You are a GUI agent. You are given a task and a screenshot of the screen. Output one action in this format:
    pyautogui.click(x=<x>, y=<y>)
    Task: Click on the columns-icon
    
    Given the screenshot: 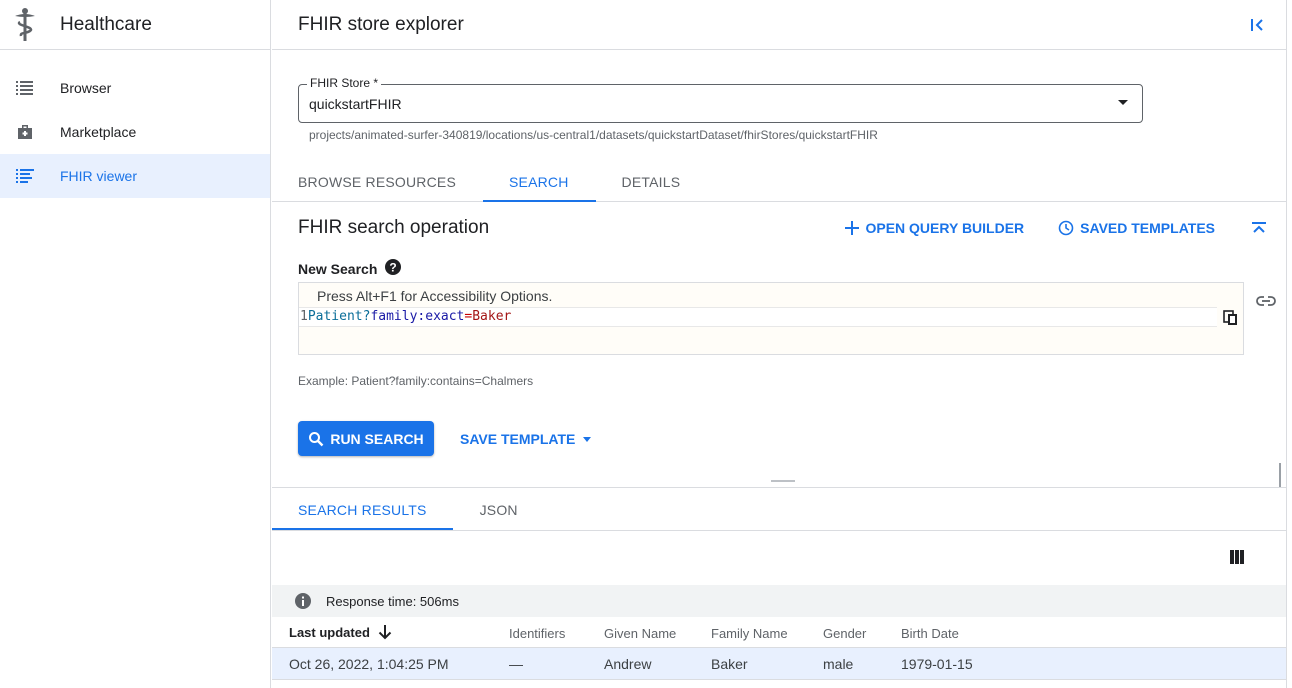 What is the action you would take?
    pyautogui.click(x=1237, y=558)
    